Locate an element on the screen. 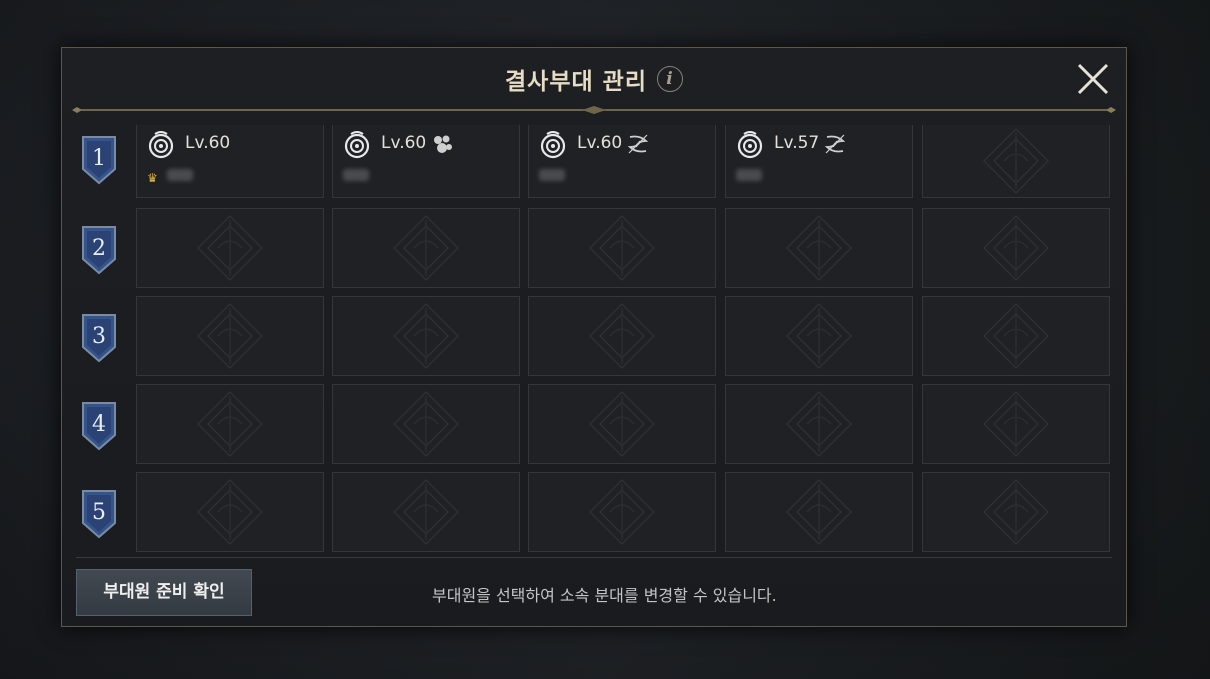 This screenshot has width=1210, height=679. member-level: Lv.57 is located at coordinates (797, 143).